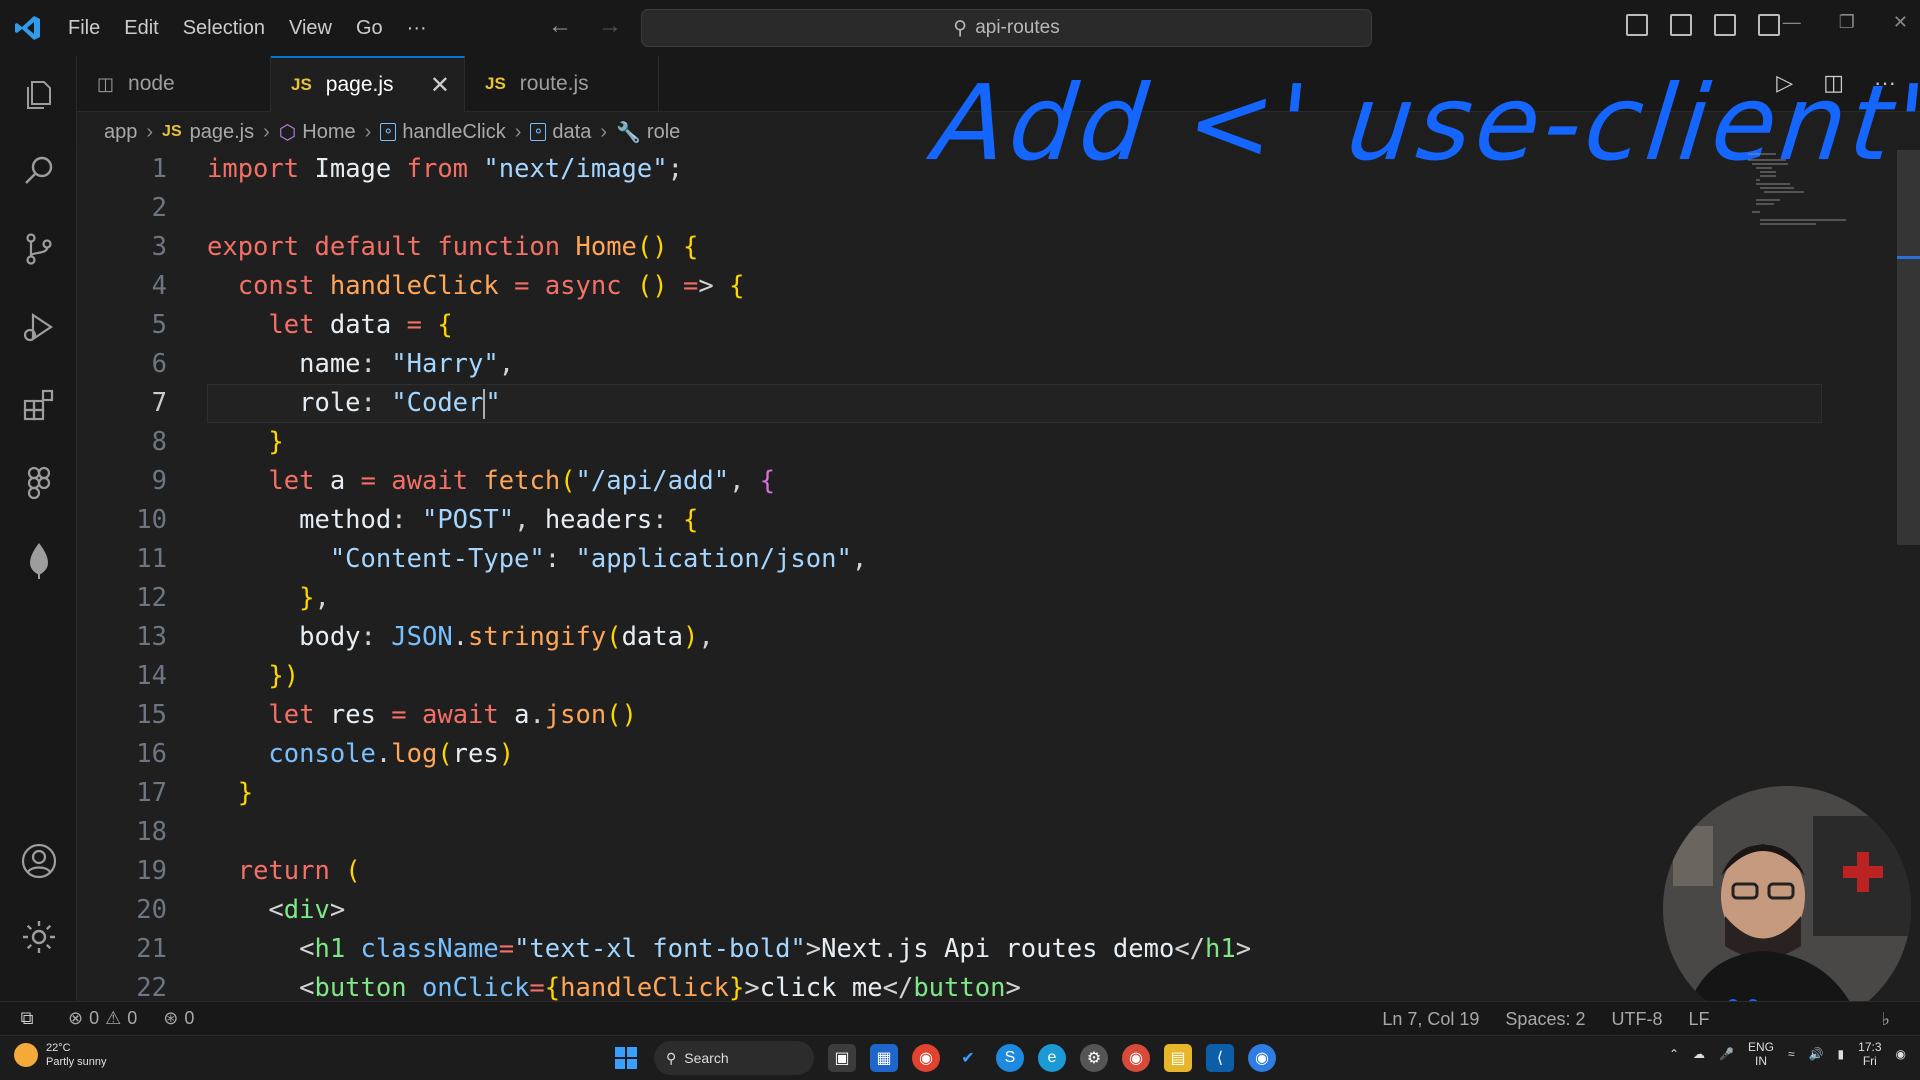  What do you see at coordinates (368, 131) in the screenshot?
I see `chevron-right-icon: ›` at bounding box center [368, 131].